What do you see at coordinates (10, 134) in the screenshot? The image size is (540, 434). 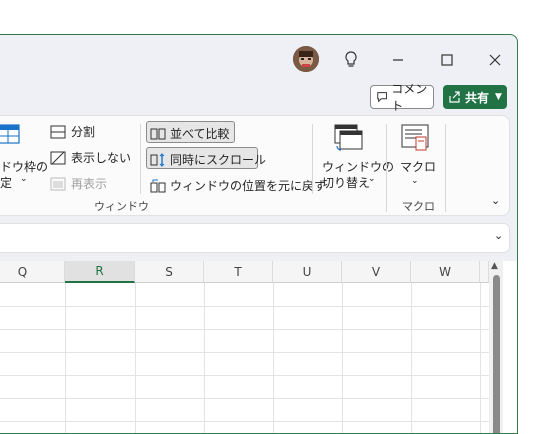 I see `freeze-panes-icon` at bounding box center [10, 134].